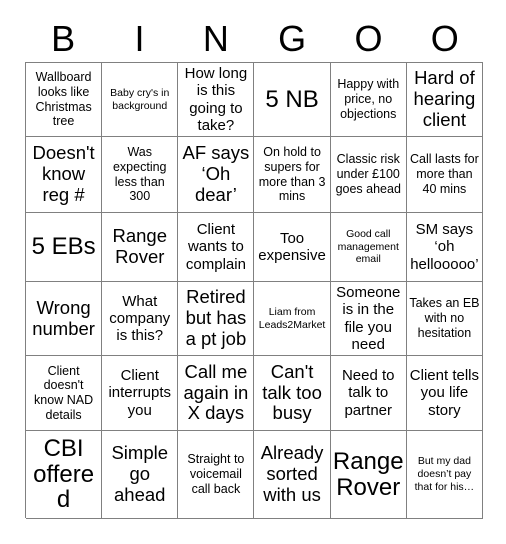  I want to click on bingo-cell: Need to talk to partner, so click(368, 393).